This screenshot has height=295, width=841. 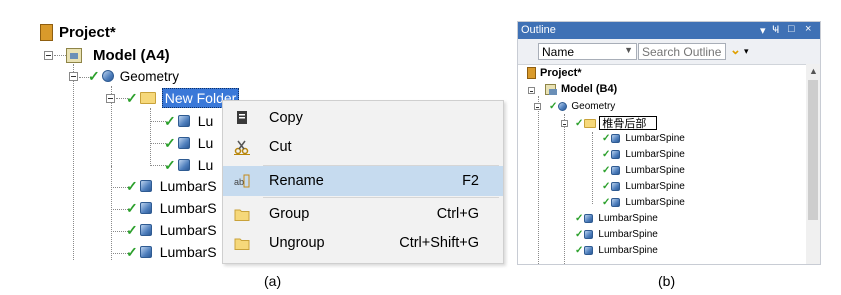 I want to click on tree-item-folder-renaming: ✓, so click(x=616, y=123).